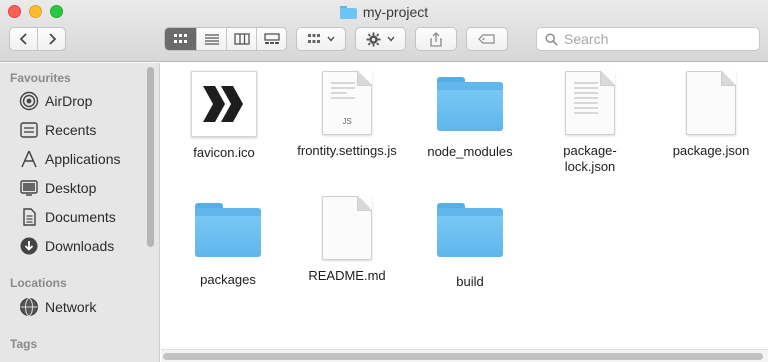 This screenshot has width=768, height=362. Describe the element at coordinates (83, 159) in the screenshot. I see `sidebar-item-label: Applications` at that location.